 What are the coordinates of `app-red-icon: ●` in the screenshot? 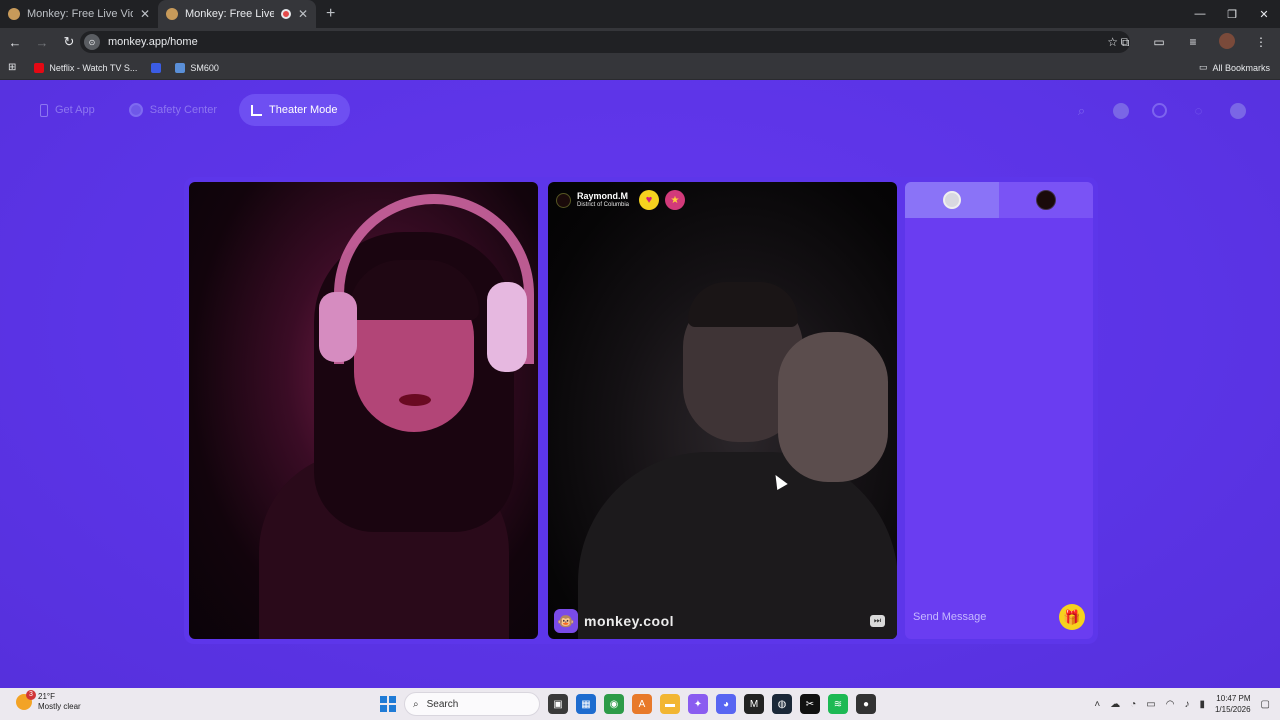 It's located at (866, 704).